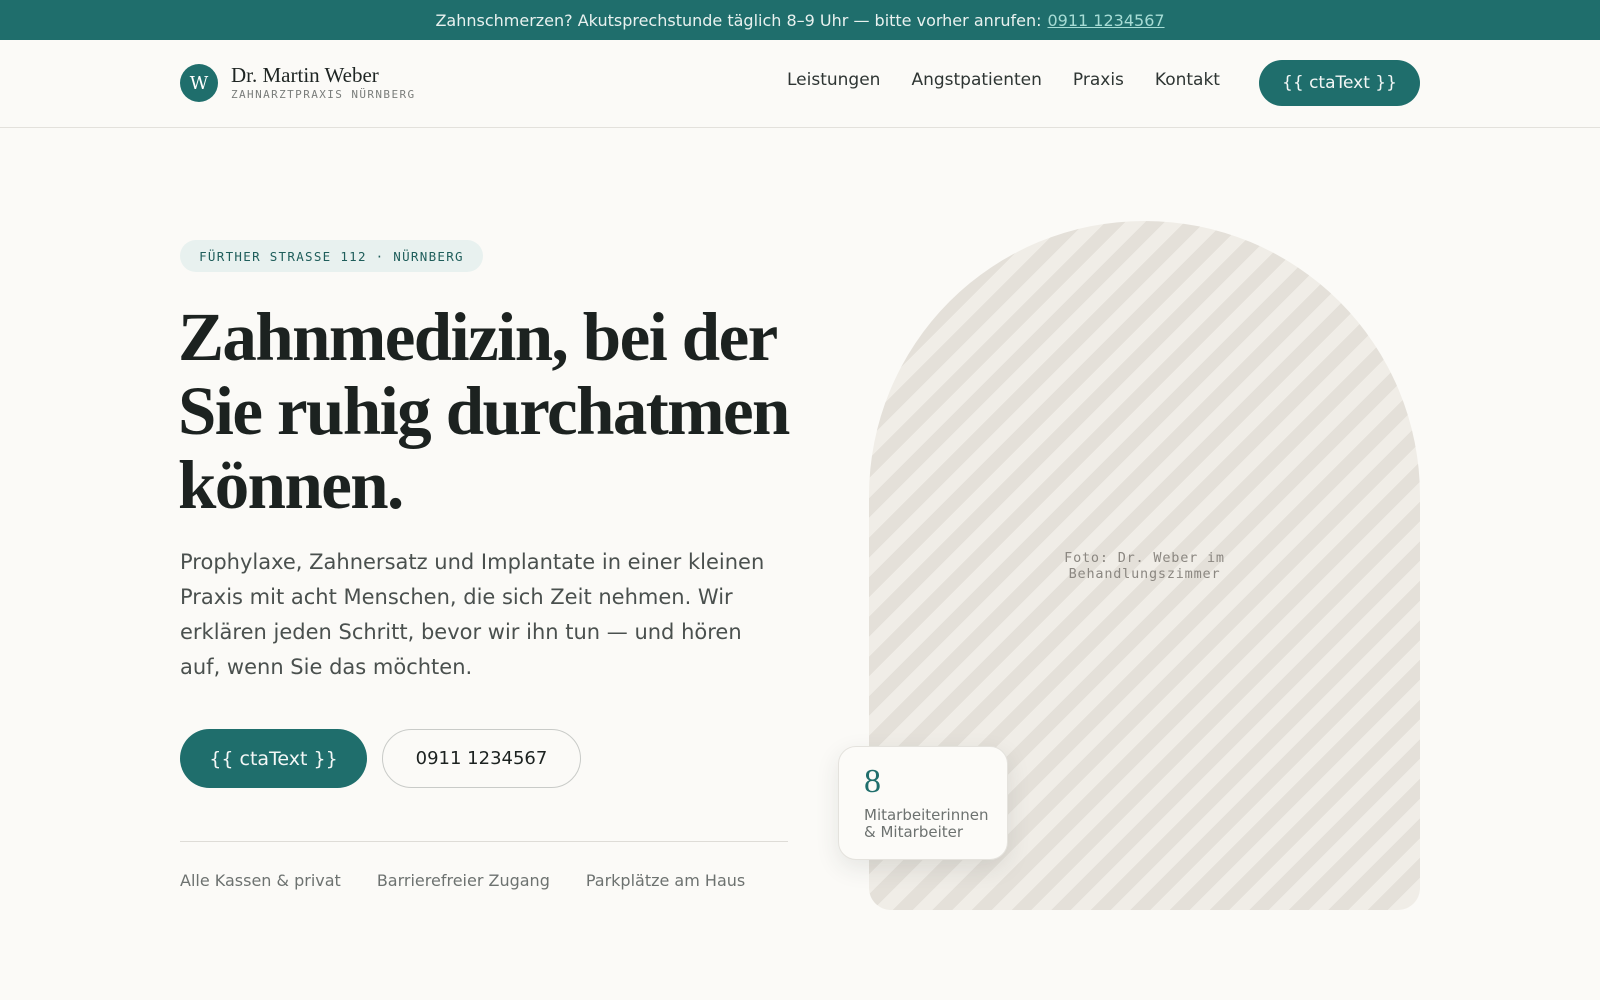 The image size is (1600, 1000). What do you see at coordinates (872, 781) in the screenshot?
I see `staff-count-number: 8` at bounding box center [872, 781].